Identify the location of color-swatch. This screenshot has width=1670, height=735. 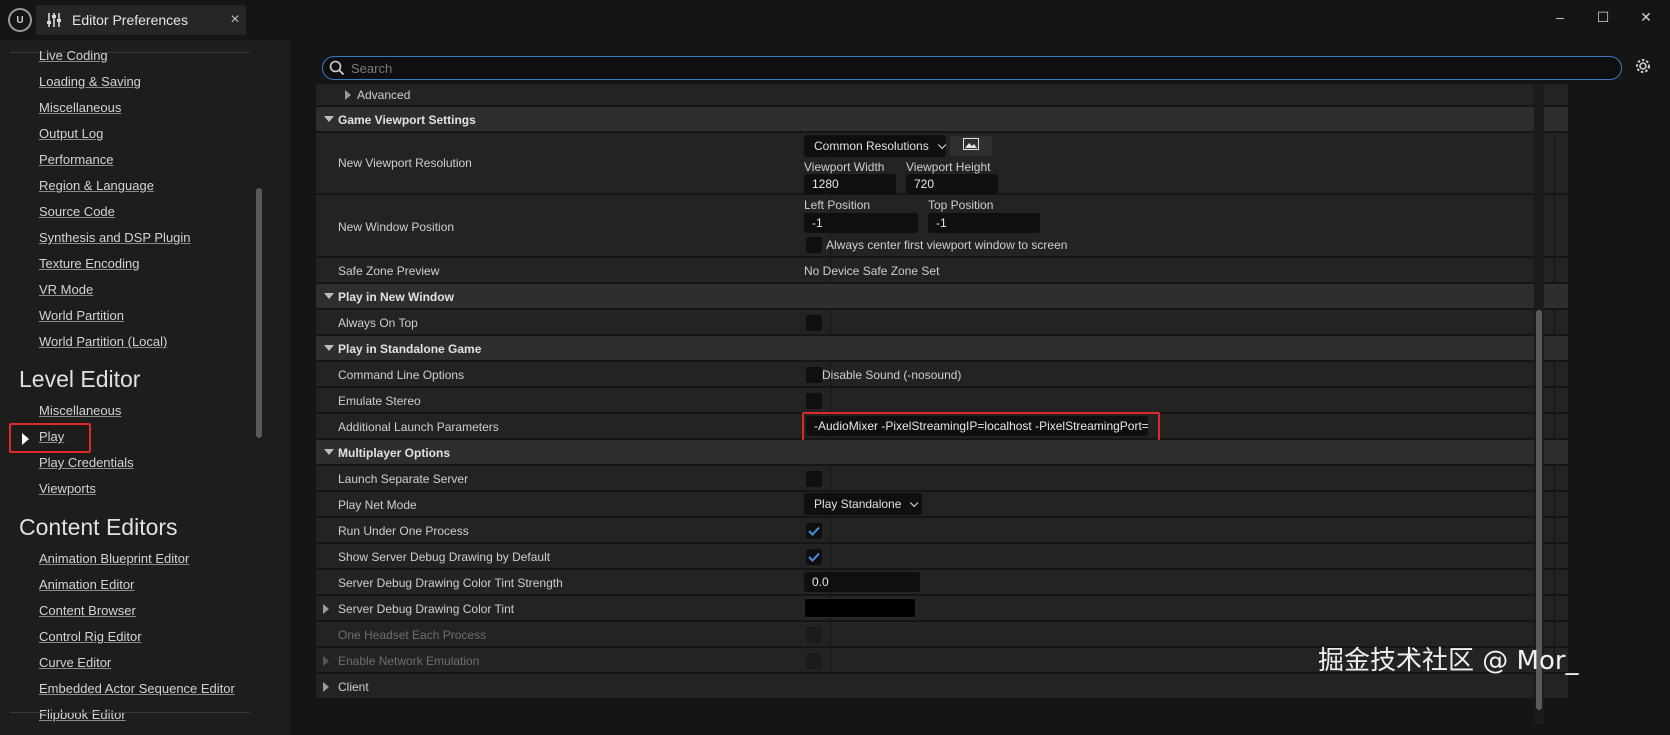
(860, 608).